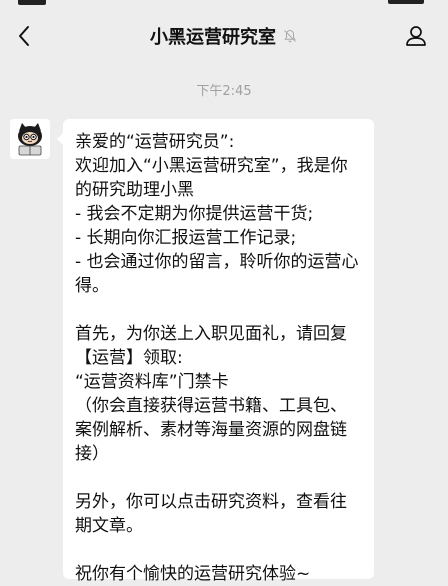  Describe the element at coordinates (224, 4) in the screenshot. I see `status-bar` at that location.